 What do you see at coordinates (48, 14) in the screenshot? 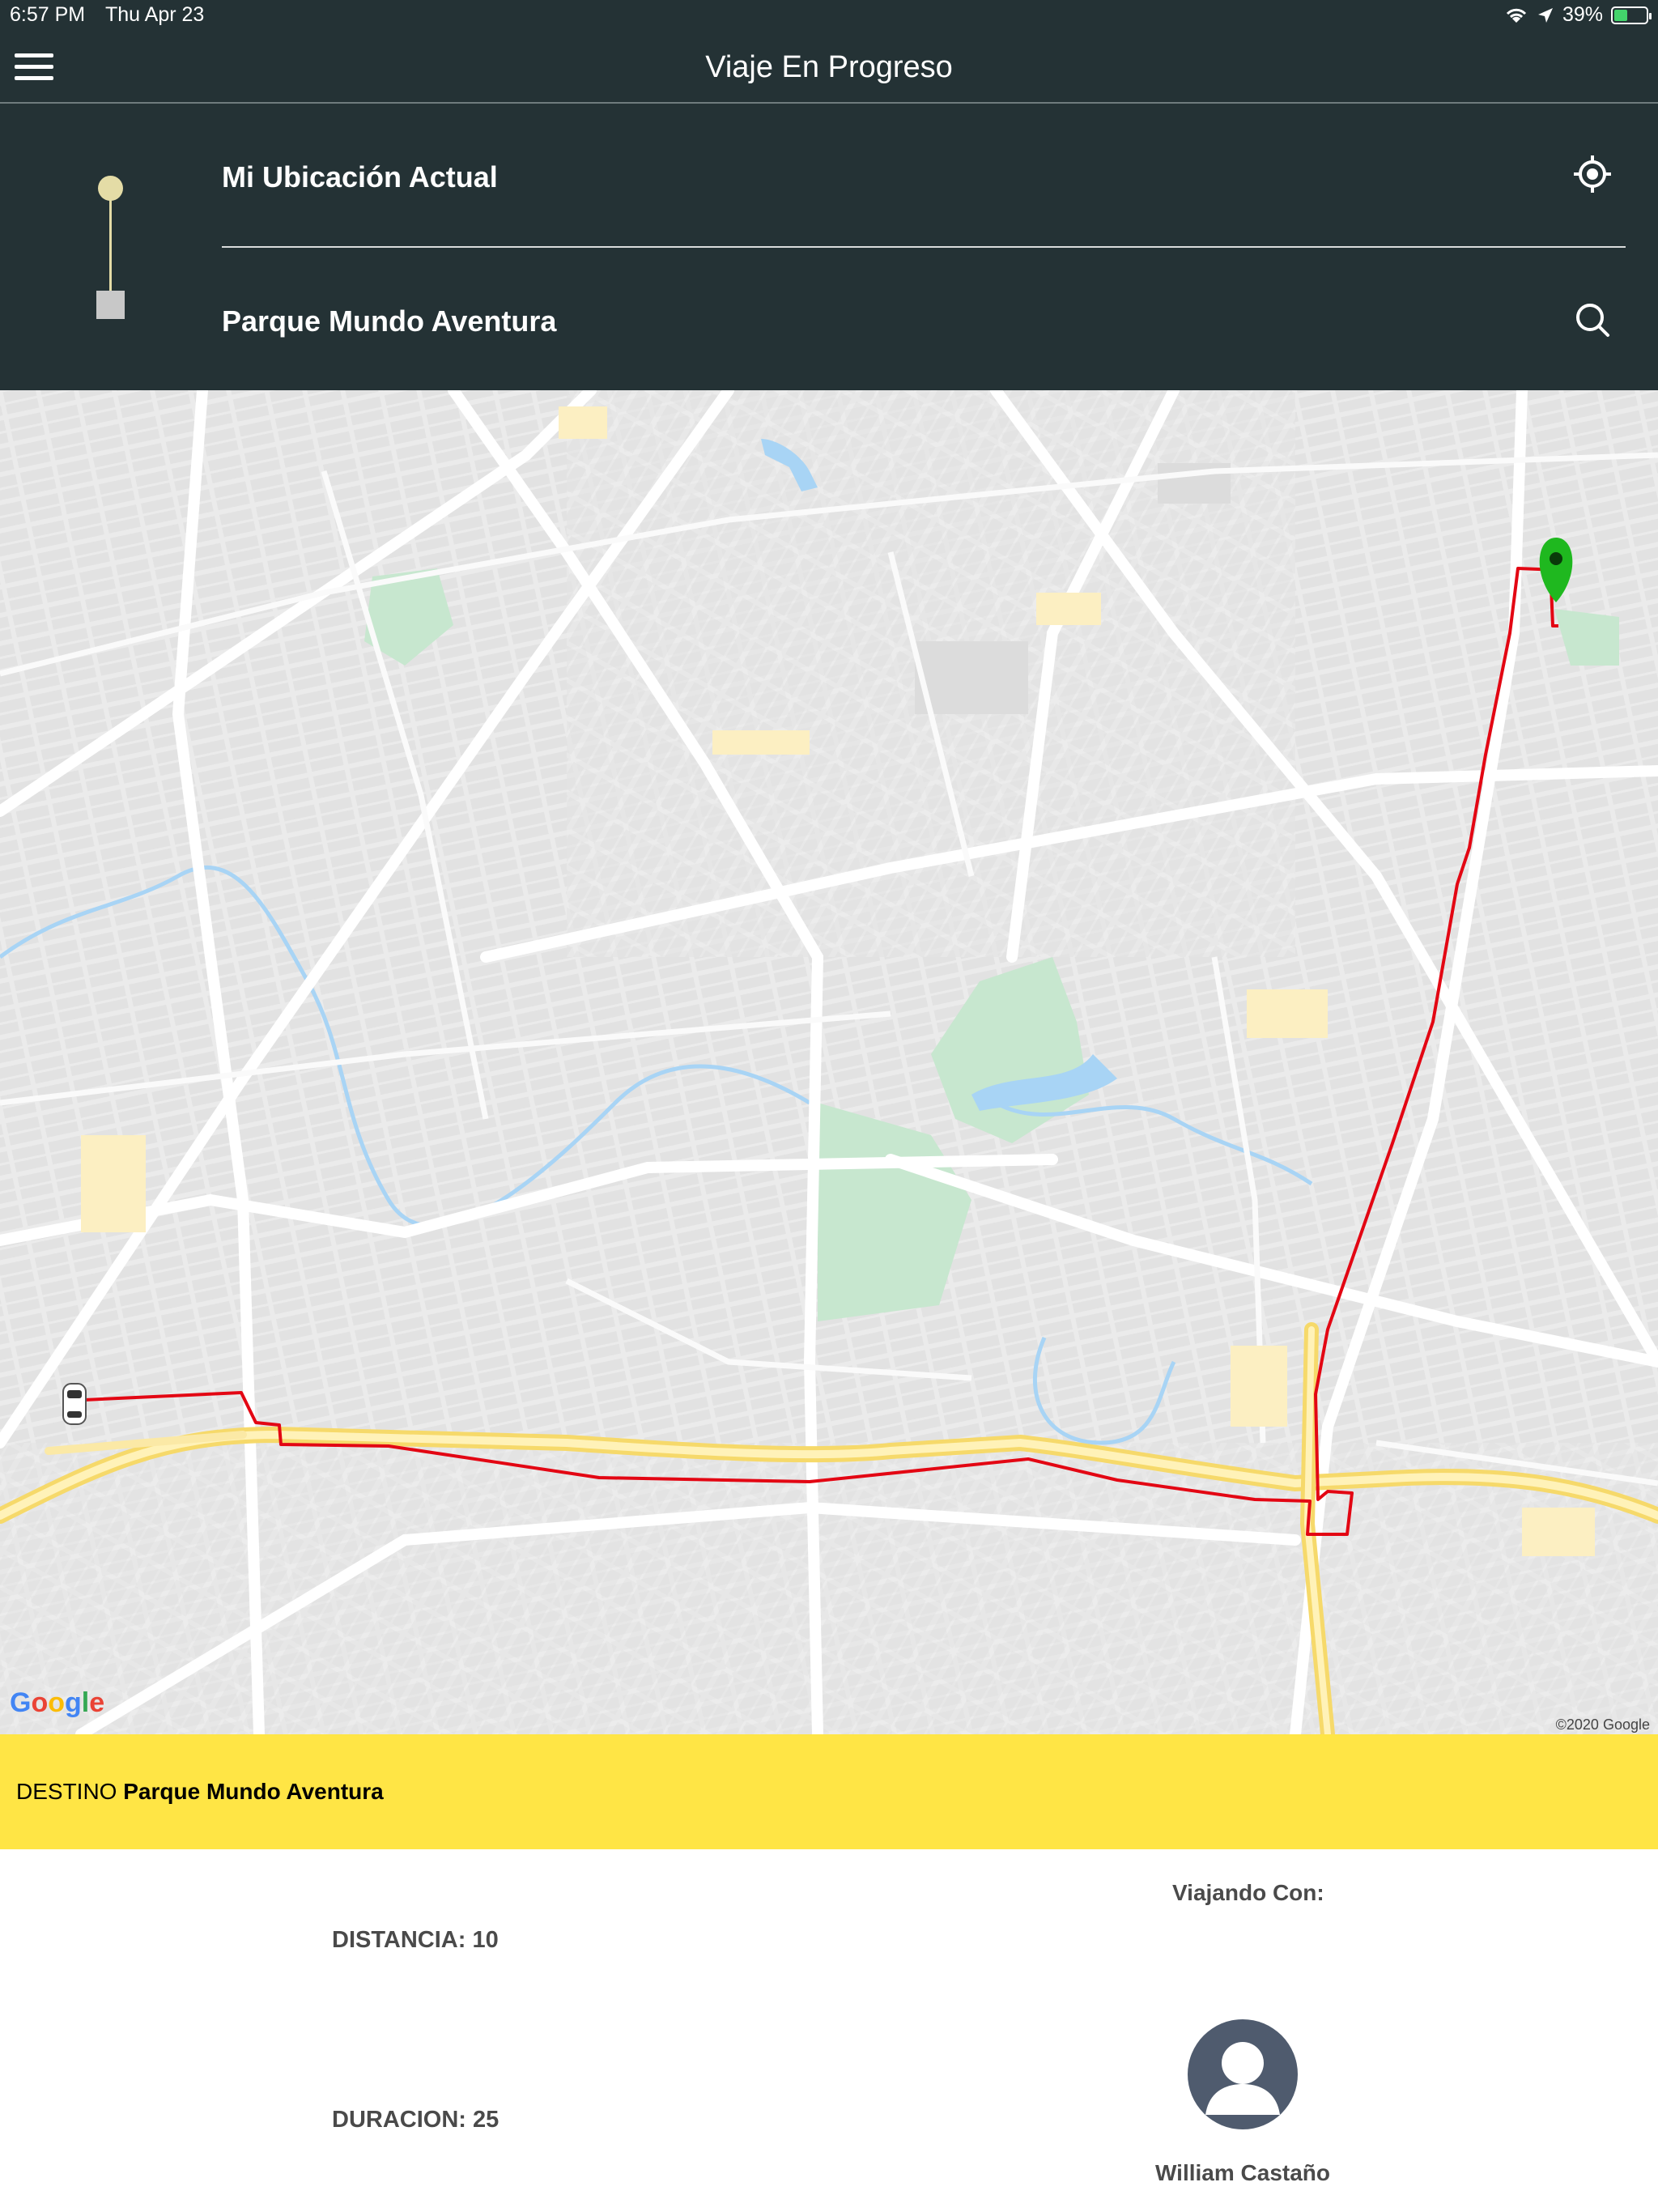
I see `status-time: 6:57 PM` at bounding box center [48, 14].